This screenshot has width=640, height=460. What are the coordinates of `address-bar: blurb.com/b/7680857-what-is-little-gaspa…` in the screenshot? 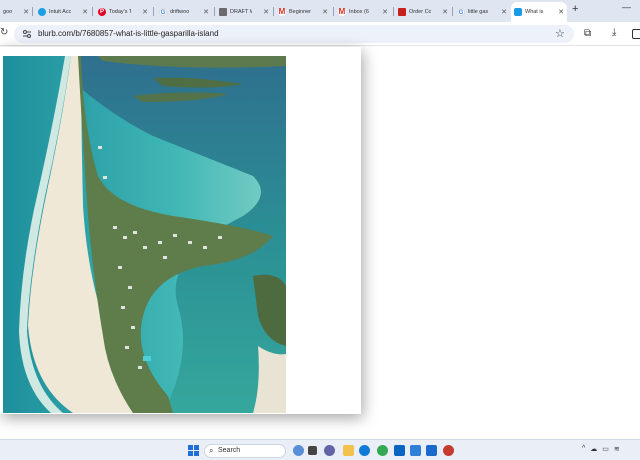 It's located at (294, 34).